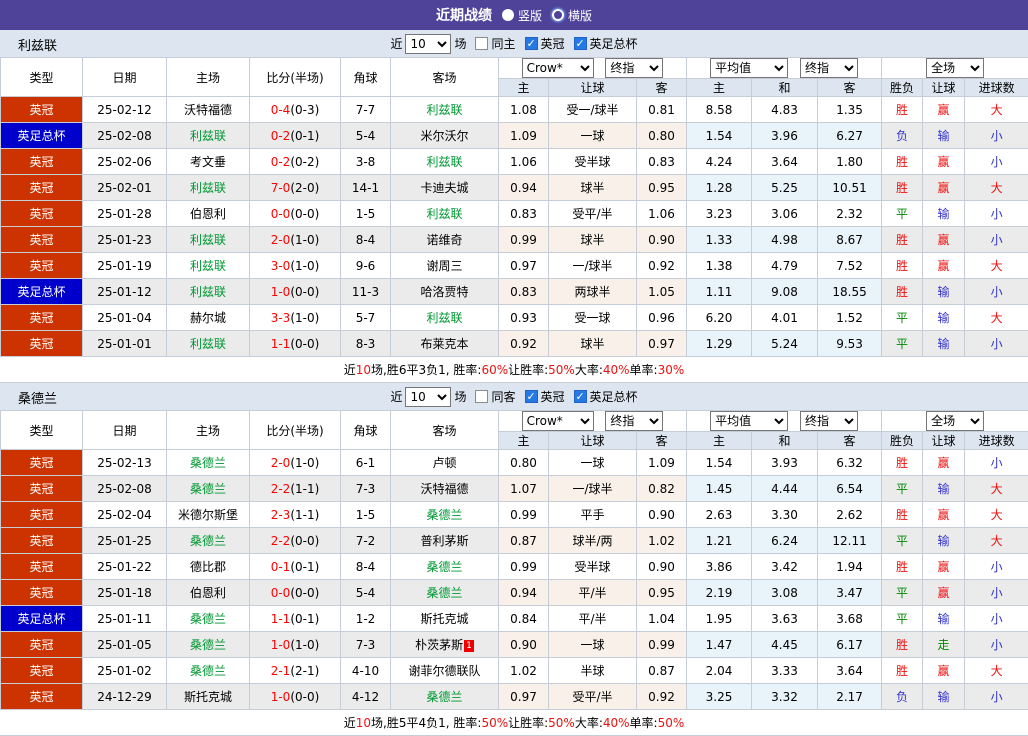 The height and width of the screenshot is (736, 1028). I want to click on handicap-line: 平/半, so click(593, 593).